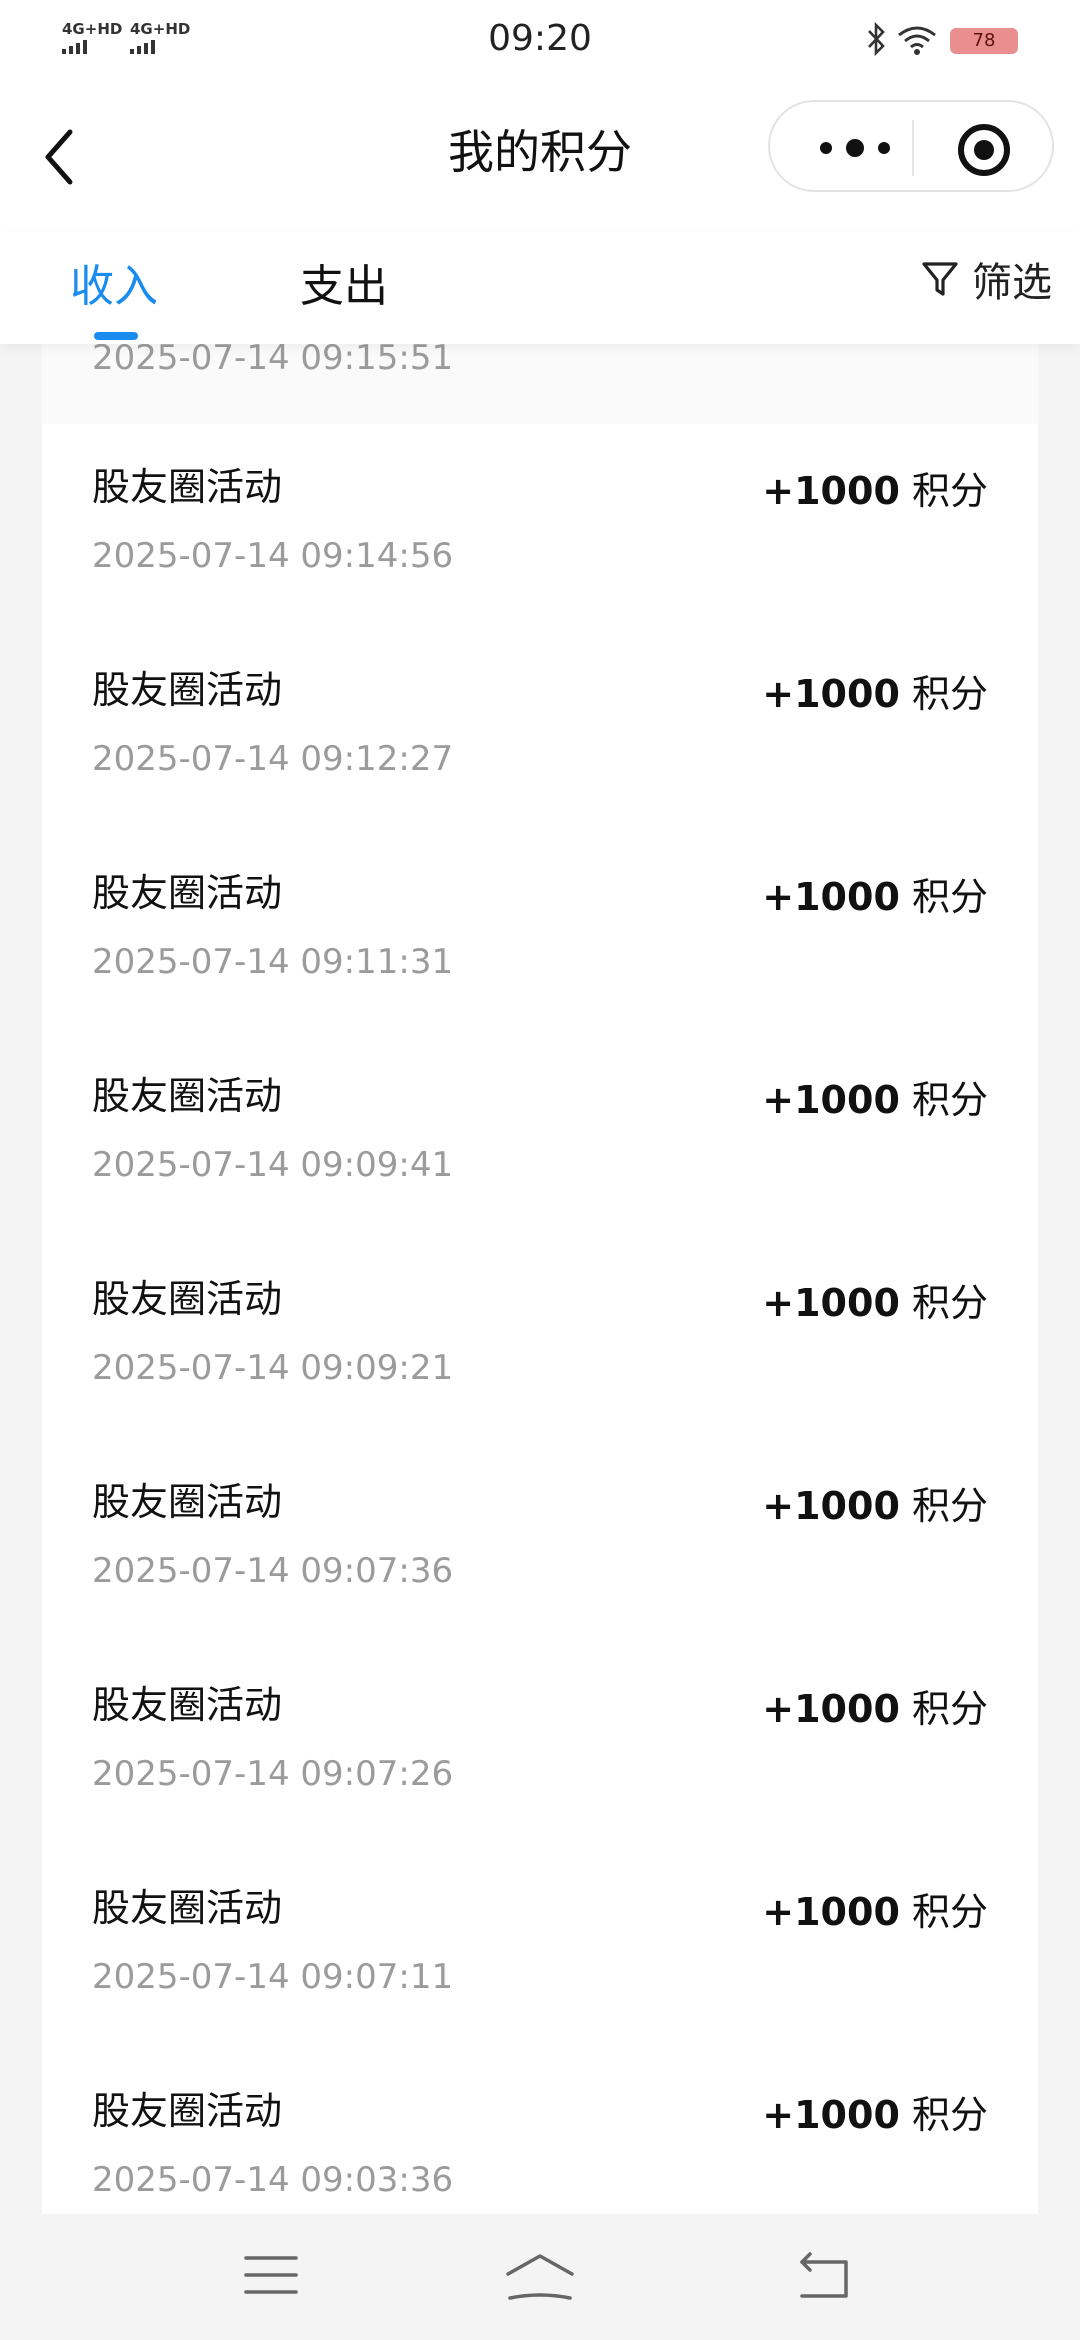  What do you see at coordinates (540, 553) in the screenshot?
I see `list-item: 股友圈活动 +1000 积分 2025-07-14 09:14:56` at bounding box center [540, 553].